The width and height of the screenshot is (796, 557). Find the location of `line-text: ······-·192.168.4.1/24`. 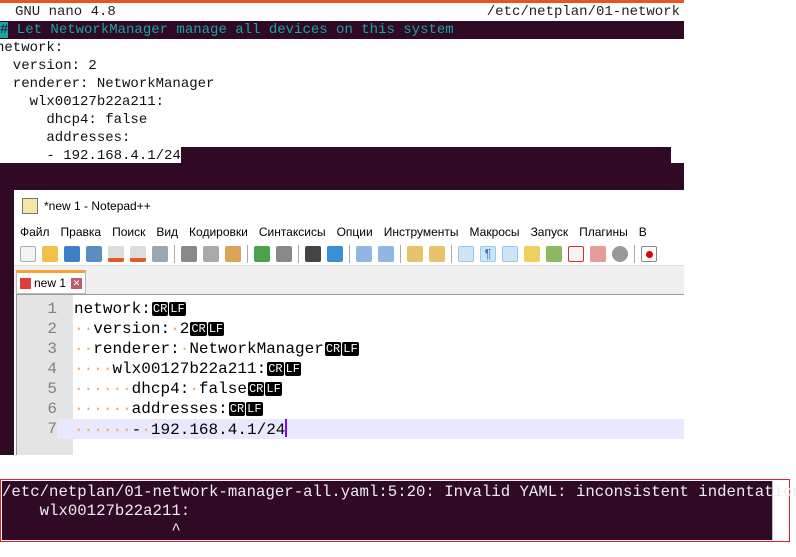

line-text: ······-·192.168.4.1/24 is located at coordinates (181, 429).